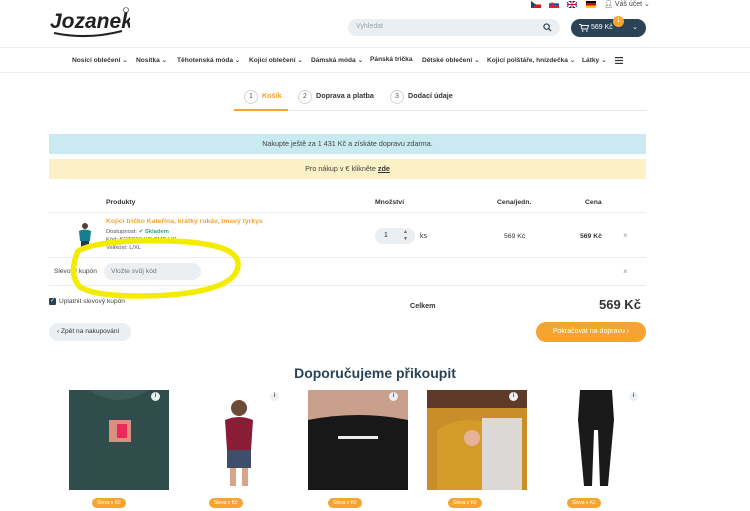 Image resolution: width=750 pixels, height=511 pixels. Describe the element at coordinates (375, 373) in the screenshot. I see `recommended-title: Doporučujeme přikoupit` at that location.